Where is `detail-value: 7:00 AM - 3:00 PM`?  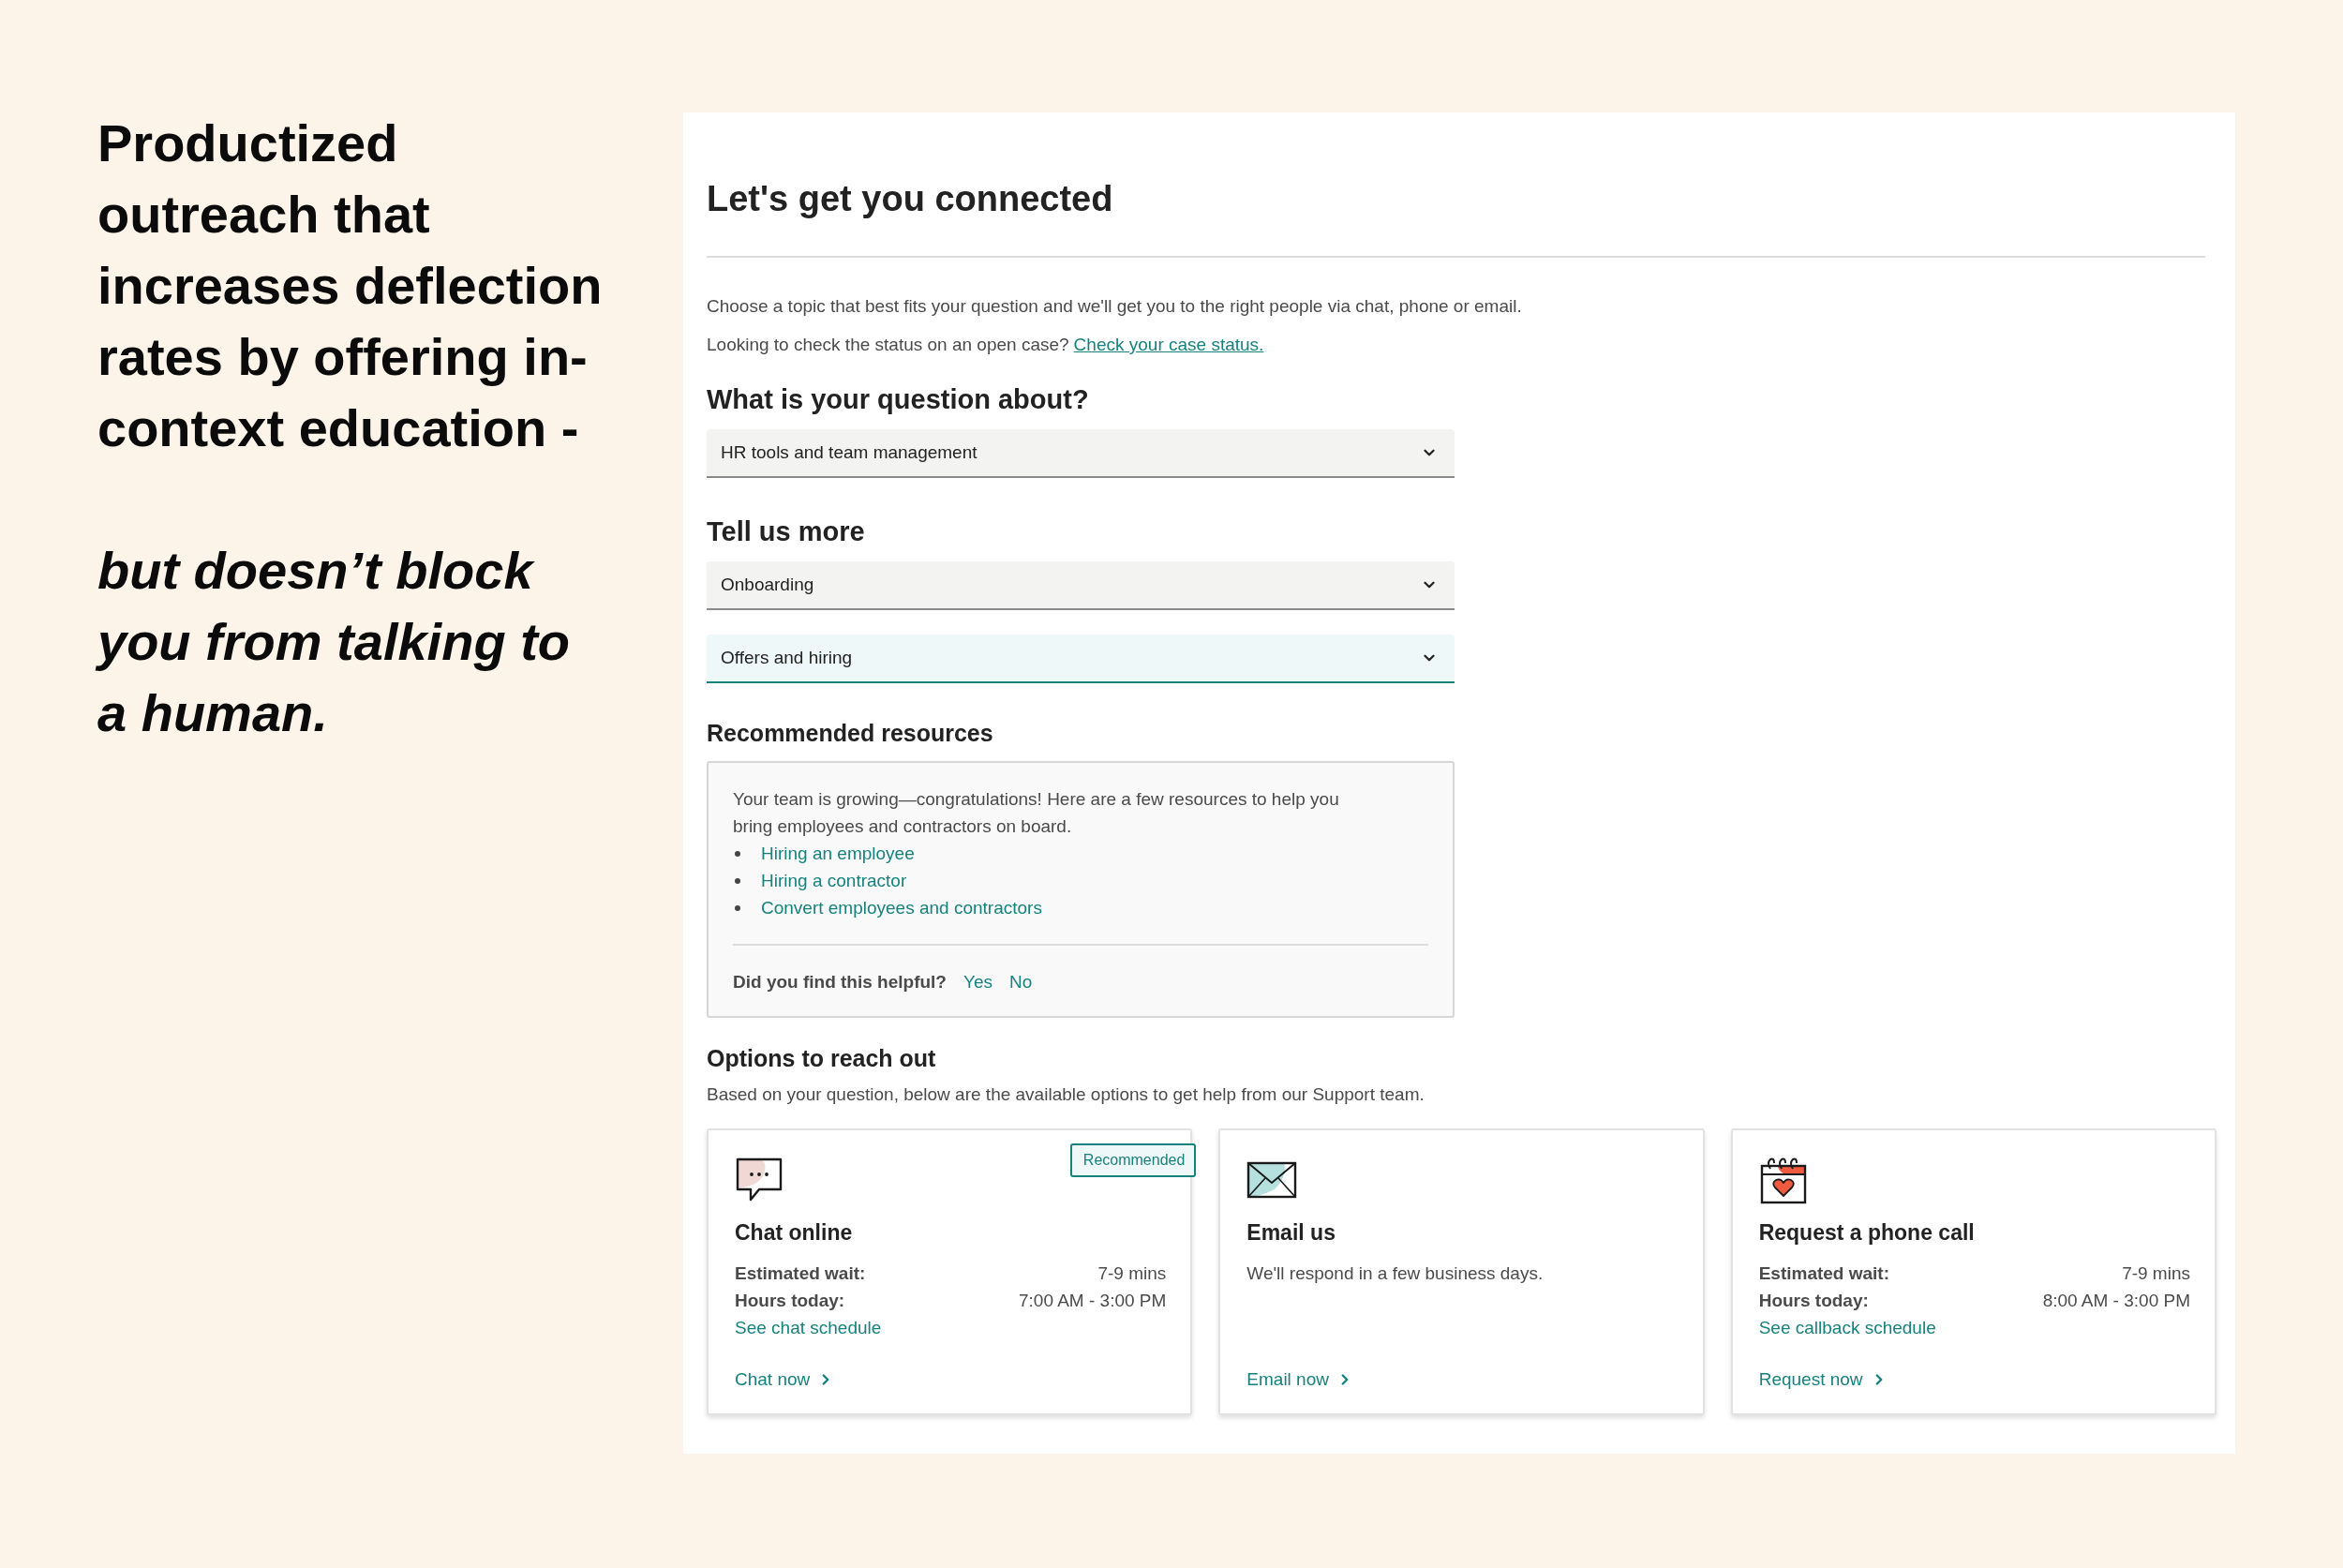 detail-value: 7:00 AM - 3:00 PM is located at coordinates (1092, 1300).